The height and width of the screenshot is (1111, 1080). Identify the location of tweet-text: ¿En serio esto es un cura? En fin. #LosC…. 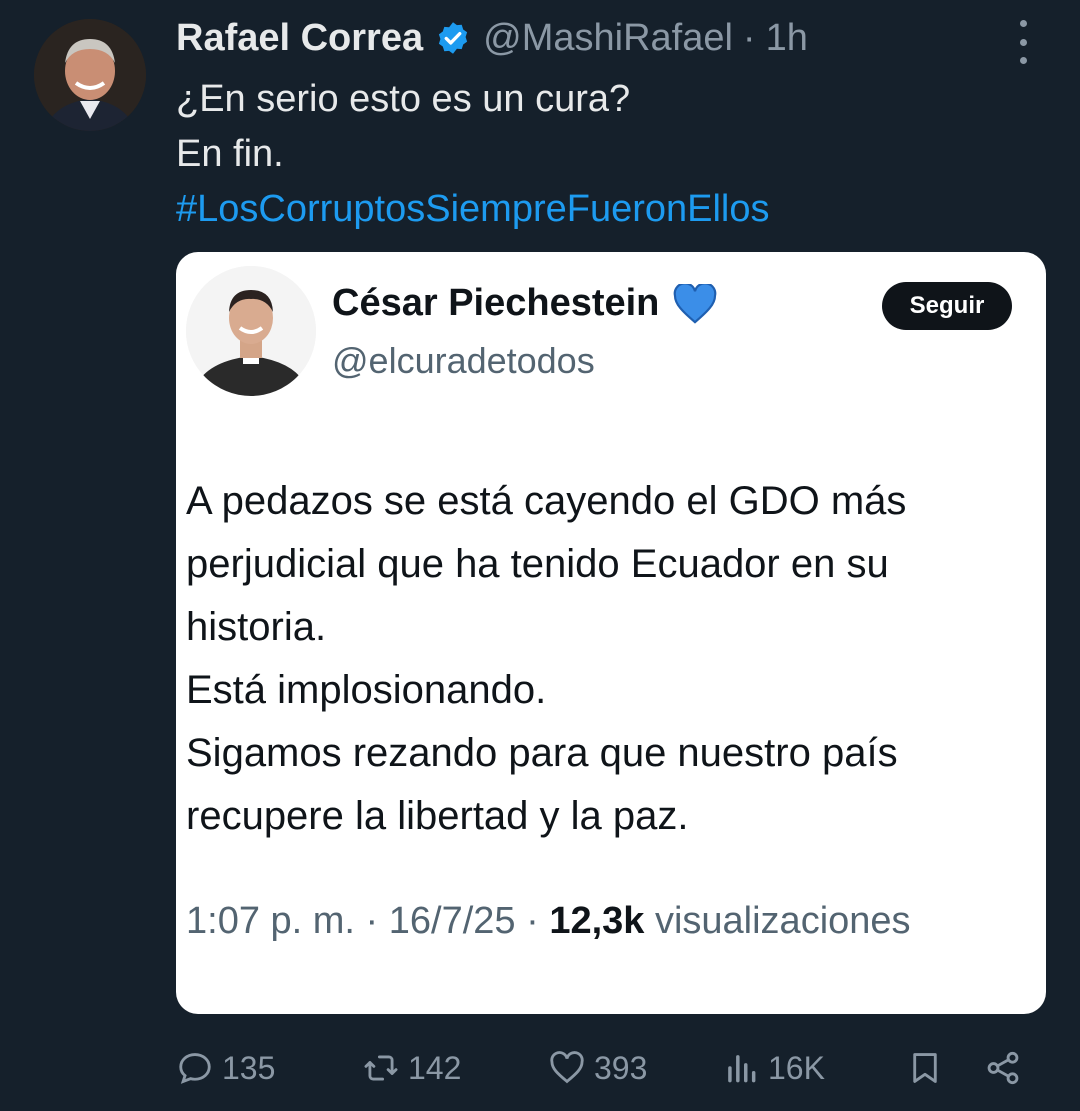
(473, 154).